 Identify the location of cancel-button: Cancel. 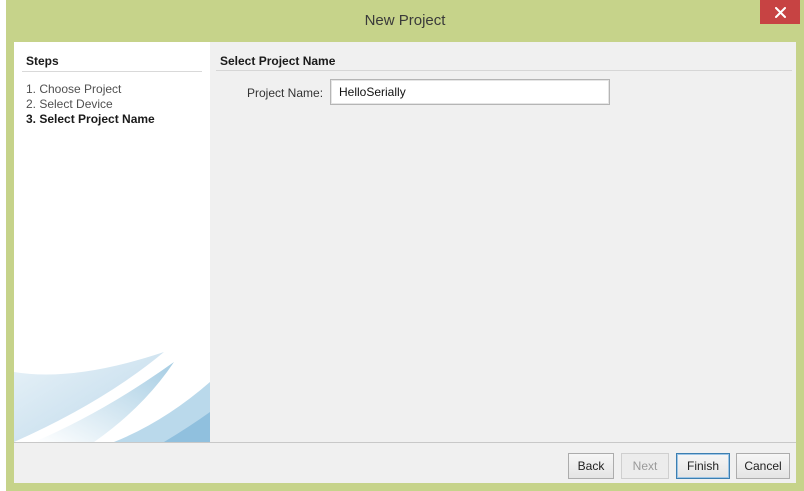
(763, 466).